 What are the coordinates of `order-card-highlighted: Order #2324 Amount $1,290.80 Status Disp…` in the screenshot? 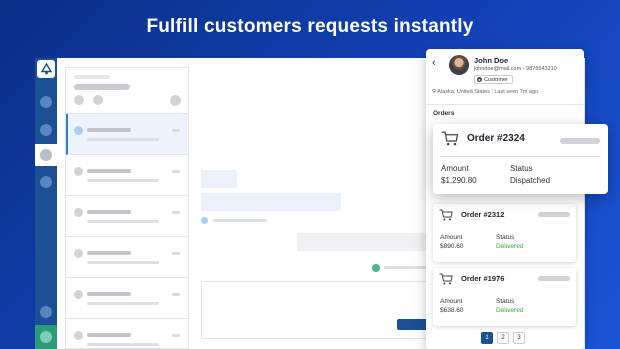 It's located at (520, 159).